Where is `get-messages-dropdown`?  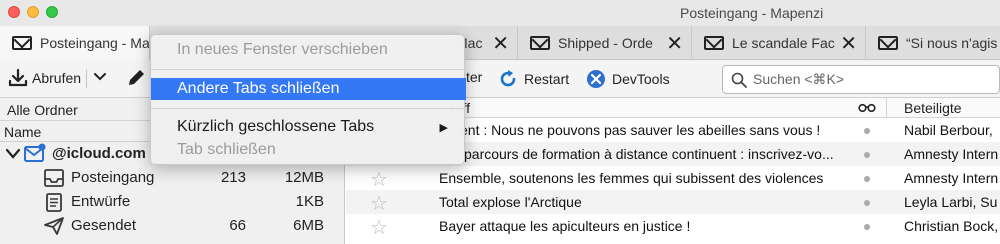
get-messages-dropdown is located at coordinates (100, 77).